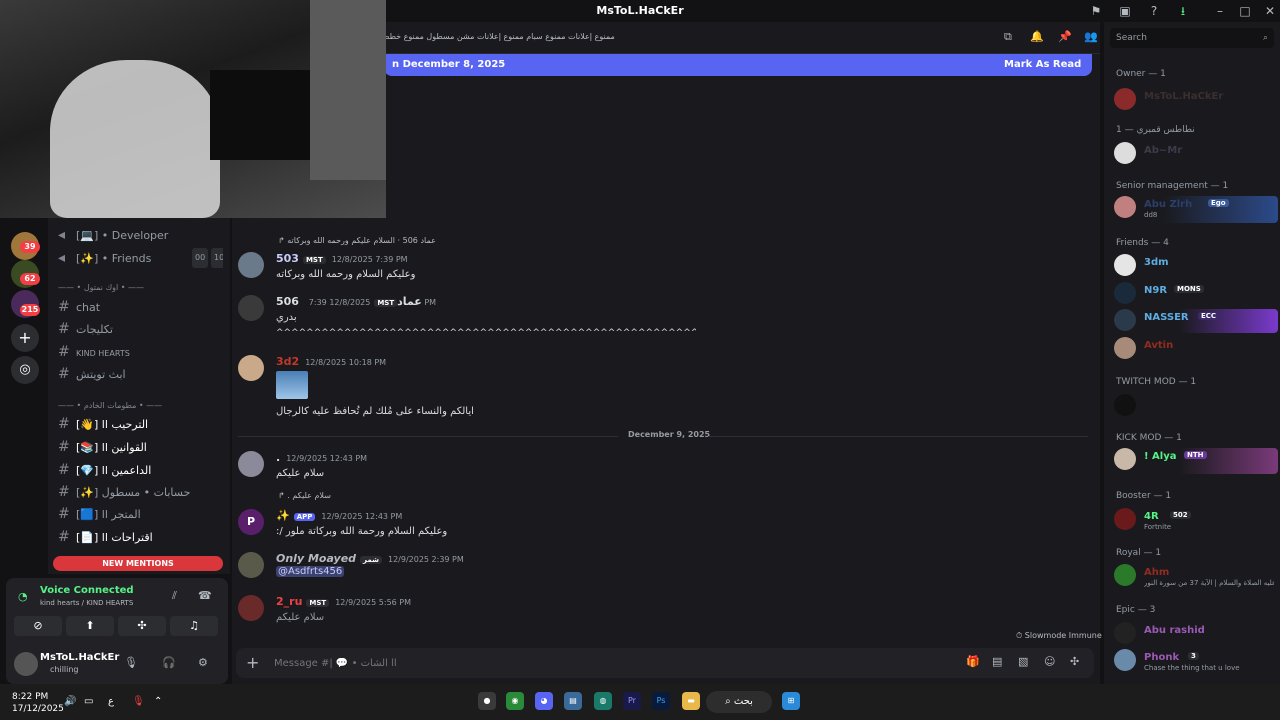  I want to click on channel-item: # KIND HEARTS, so click(140, 352).